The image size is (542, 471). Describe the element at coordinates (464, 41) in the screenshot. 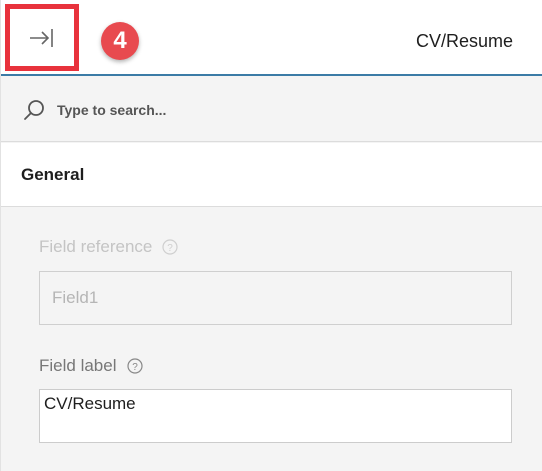

I see `panel-title: CV/Resume` at that location.